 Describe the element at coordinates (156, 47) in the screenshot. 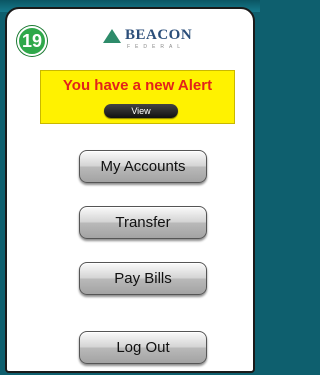

I see `logo-subtitle: FEDERAL` at that location.